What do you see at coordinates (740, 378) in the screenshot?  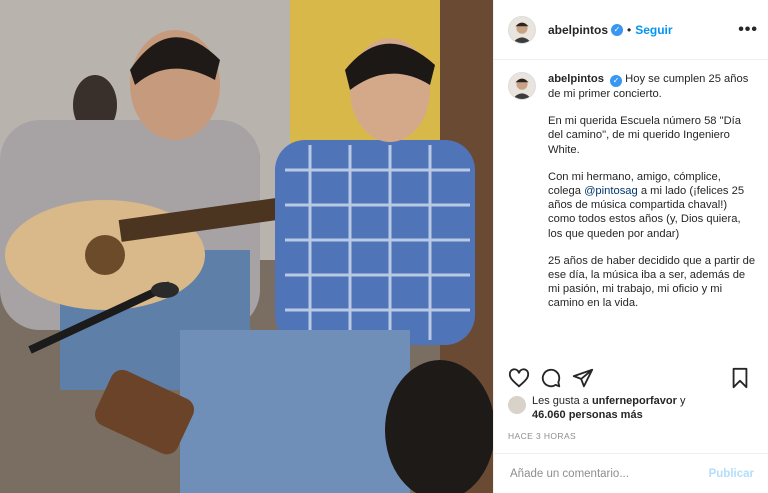 I see `bookmark-icon` at bounding box center [740, 378].